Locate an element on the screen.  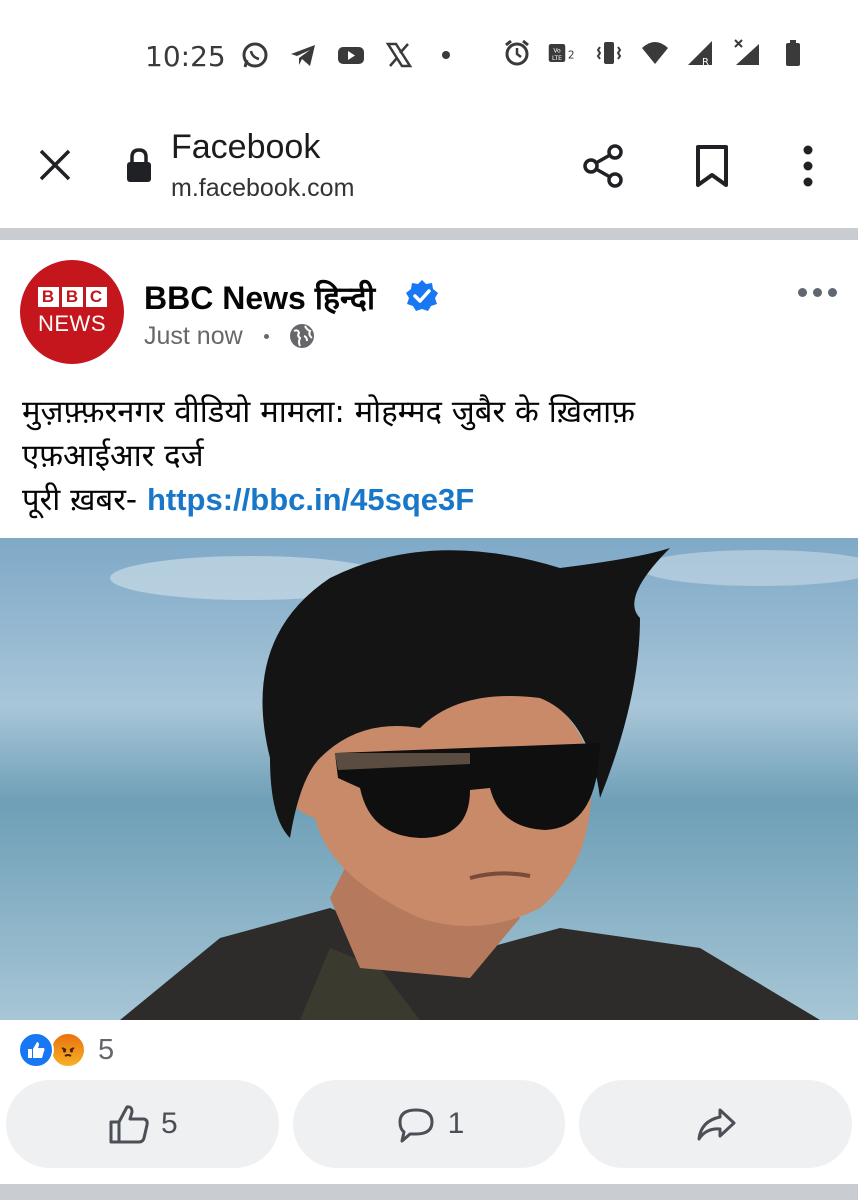
alarm-icon is located at coordinates (517, 53).